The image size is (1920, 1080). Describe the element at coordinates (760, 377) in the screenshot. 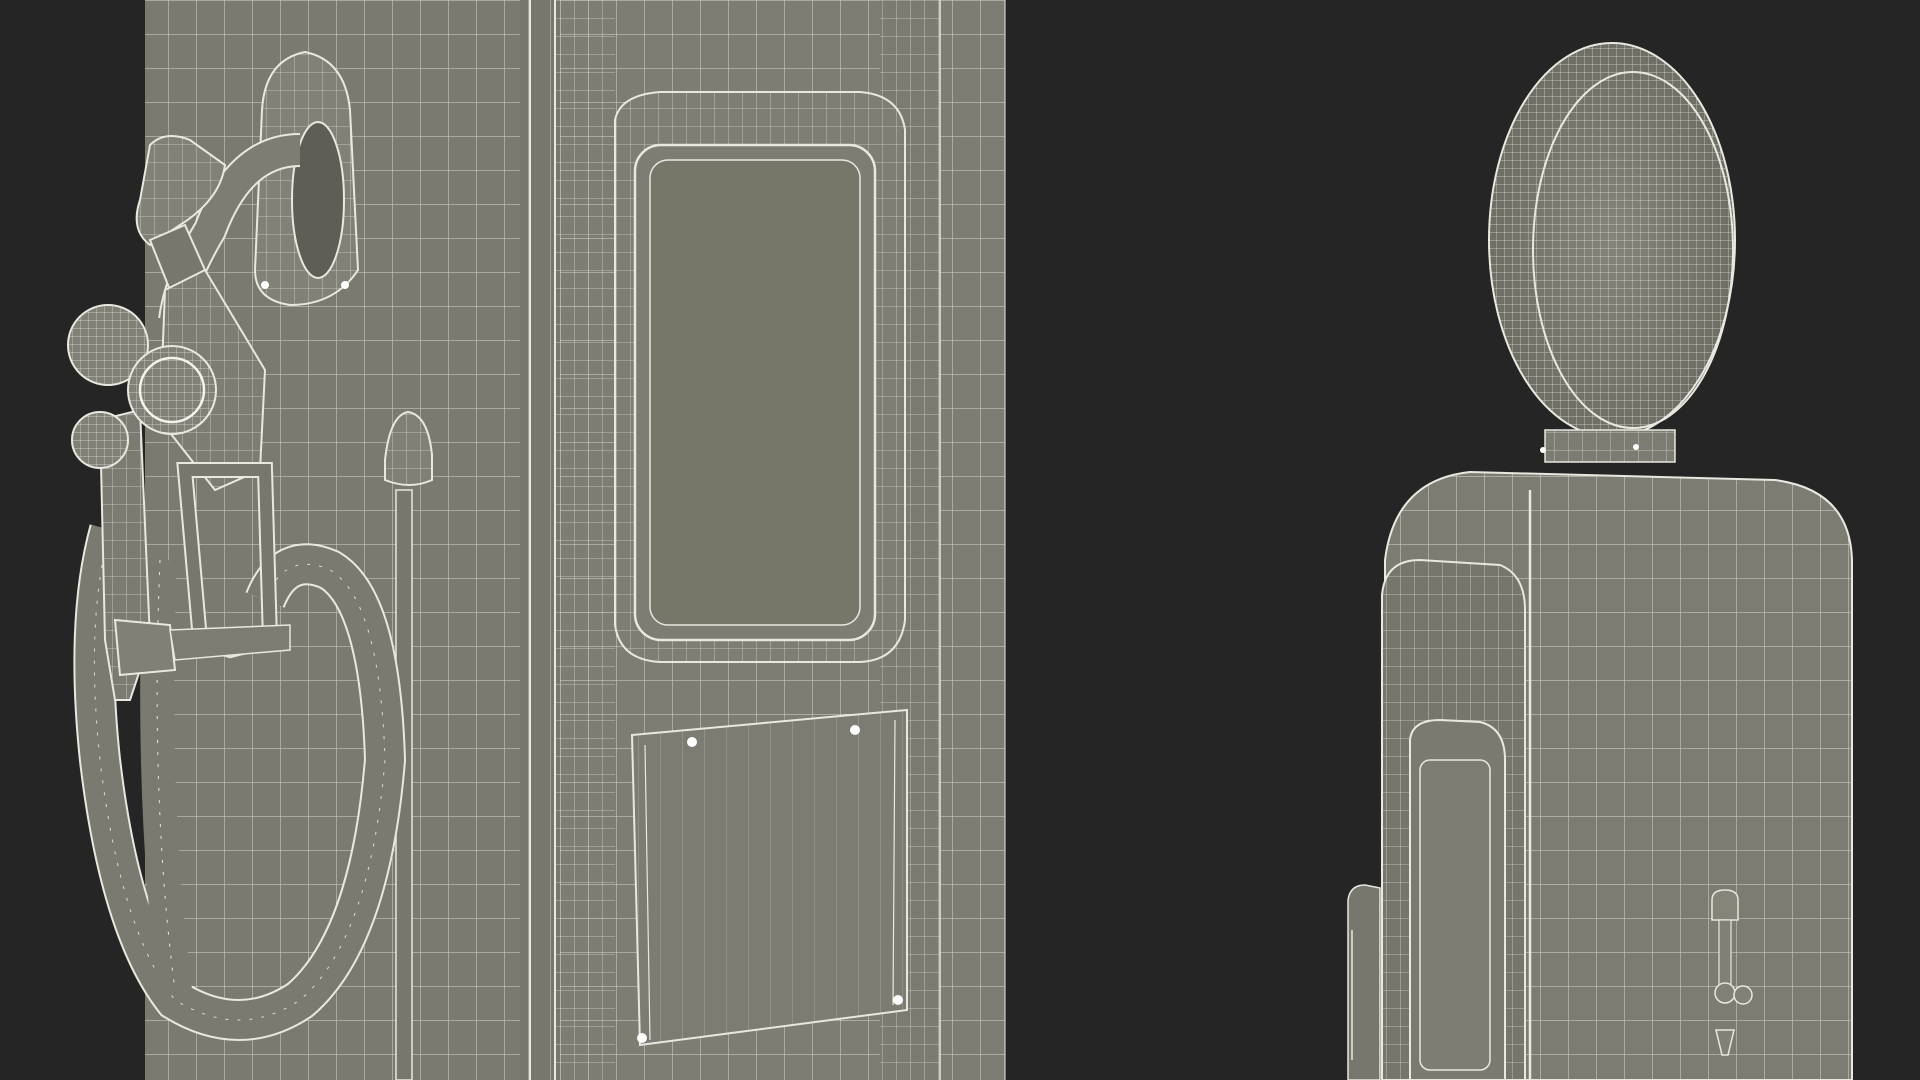

I see `display-window` at that location.